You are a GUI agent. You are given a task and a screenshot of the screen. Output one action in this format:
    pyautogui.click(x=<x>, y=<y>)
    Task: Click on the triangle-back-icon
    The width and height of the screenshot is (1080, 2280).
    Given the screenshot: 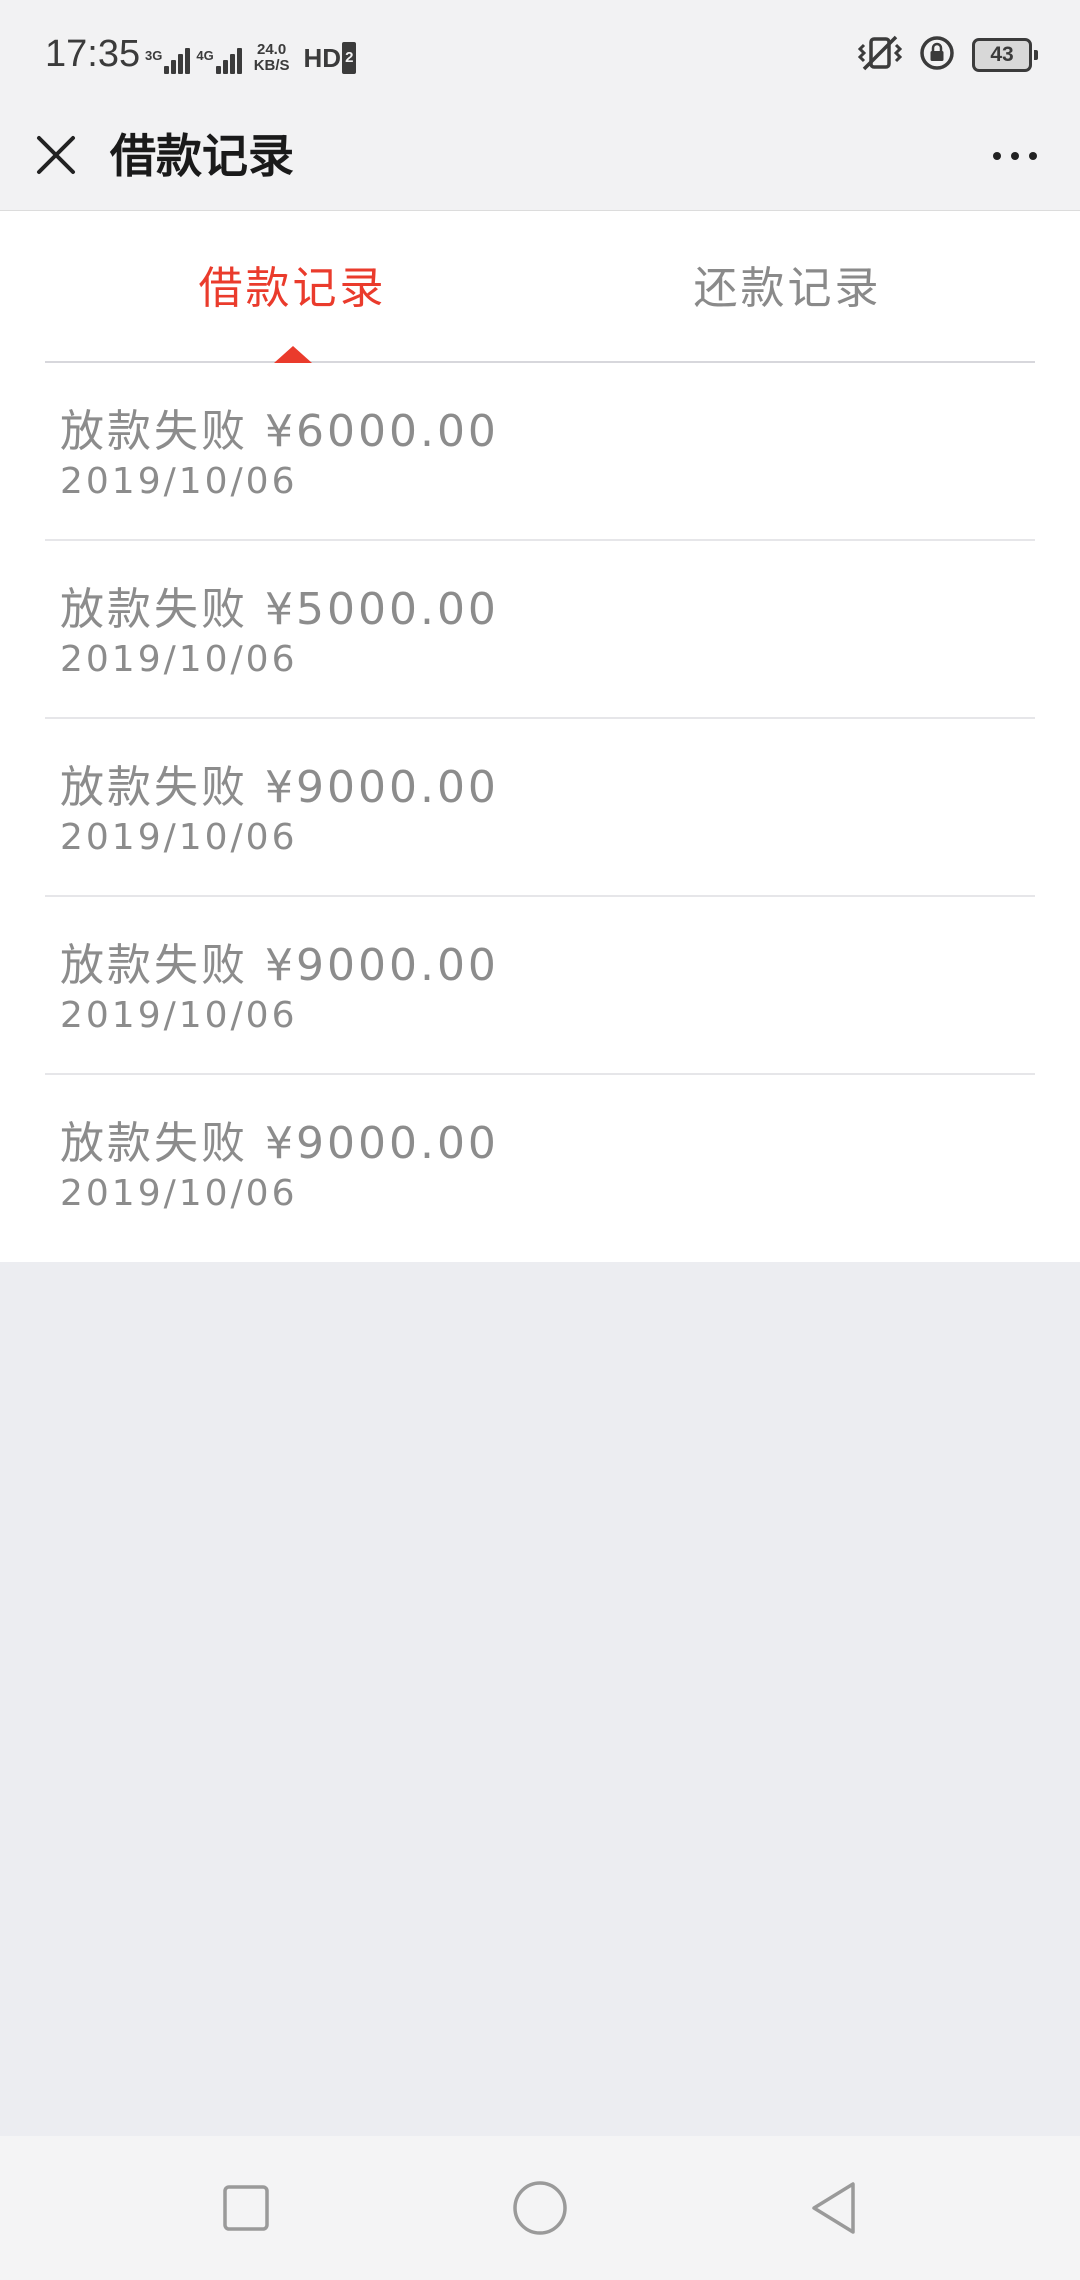 What is the action you would take?
    pyautogui.click(x=833, y=2208)
    